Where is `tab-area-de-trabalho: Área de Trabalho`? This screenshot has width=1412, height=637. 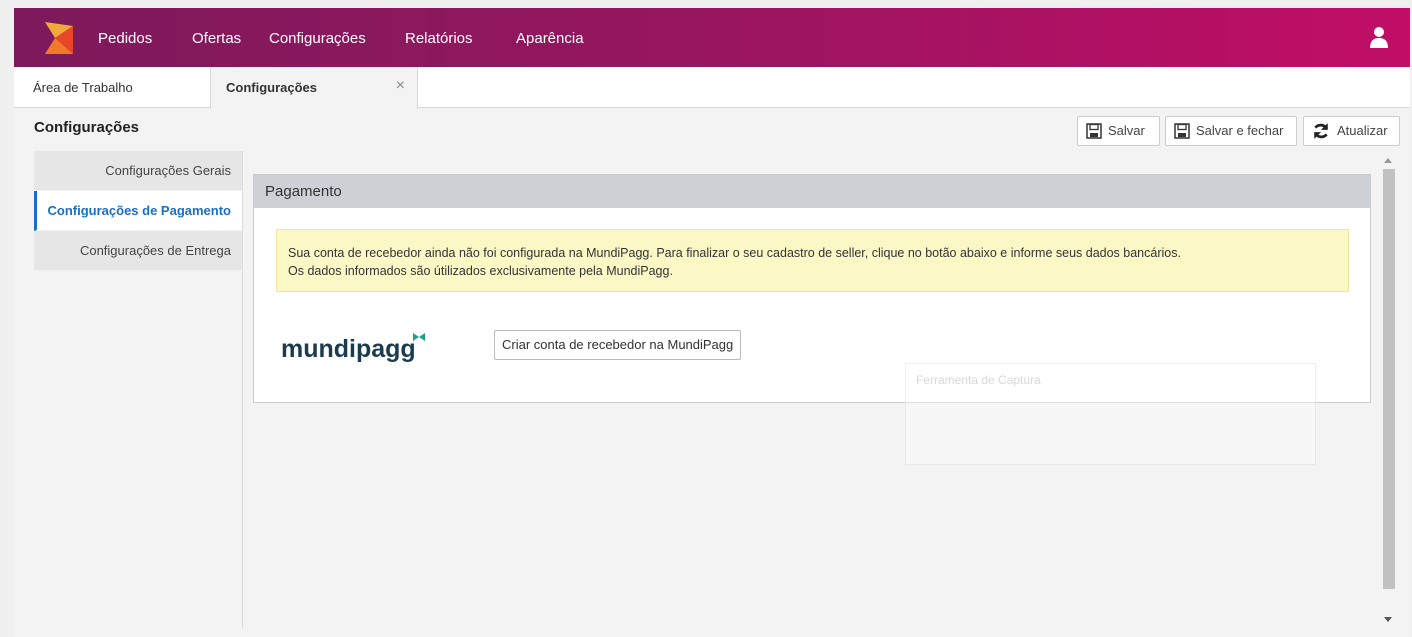
tab-area-de-trabalho: Área de Trabalho is located at coordinates (83, 87).